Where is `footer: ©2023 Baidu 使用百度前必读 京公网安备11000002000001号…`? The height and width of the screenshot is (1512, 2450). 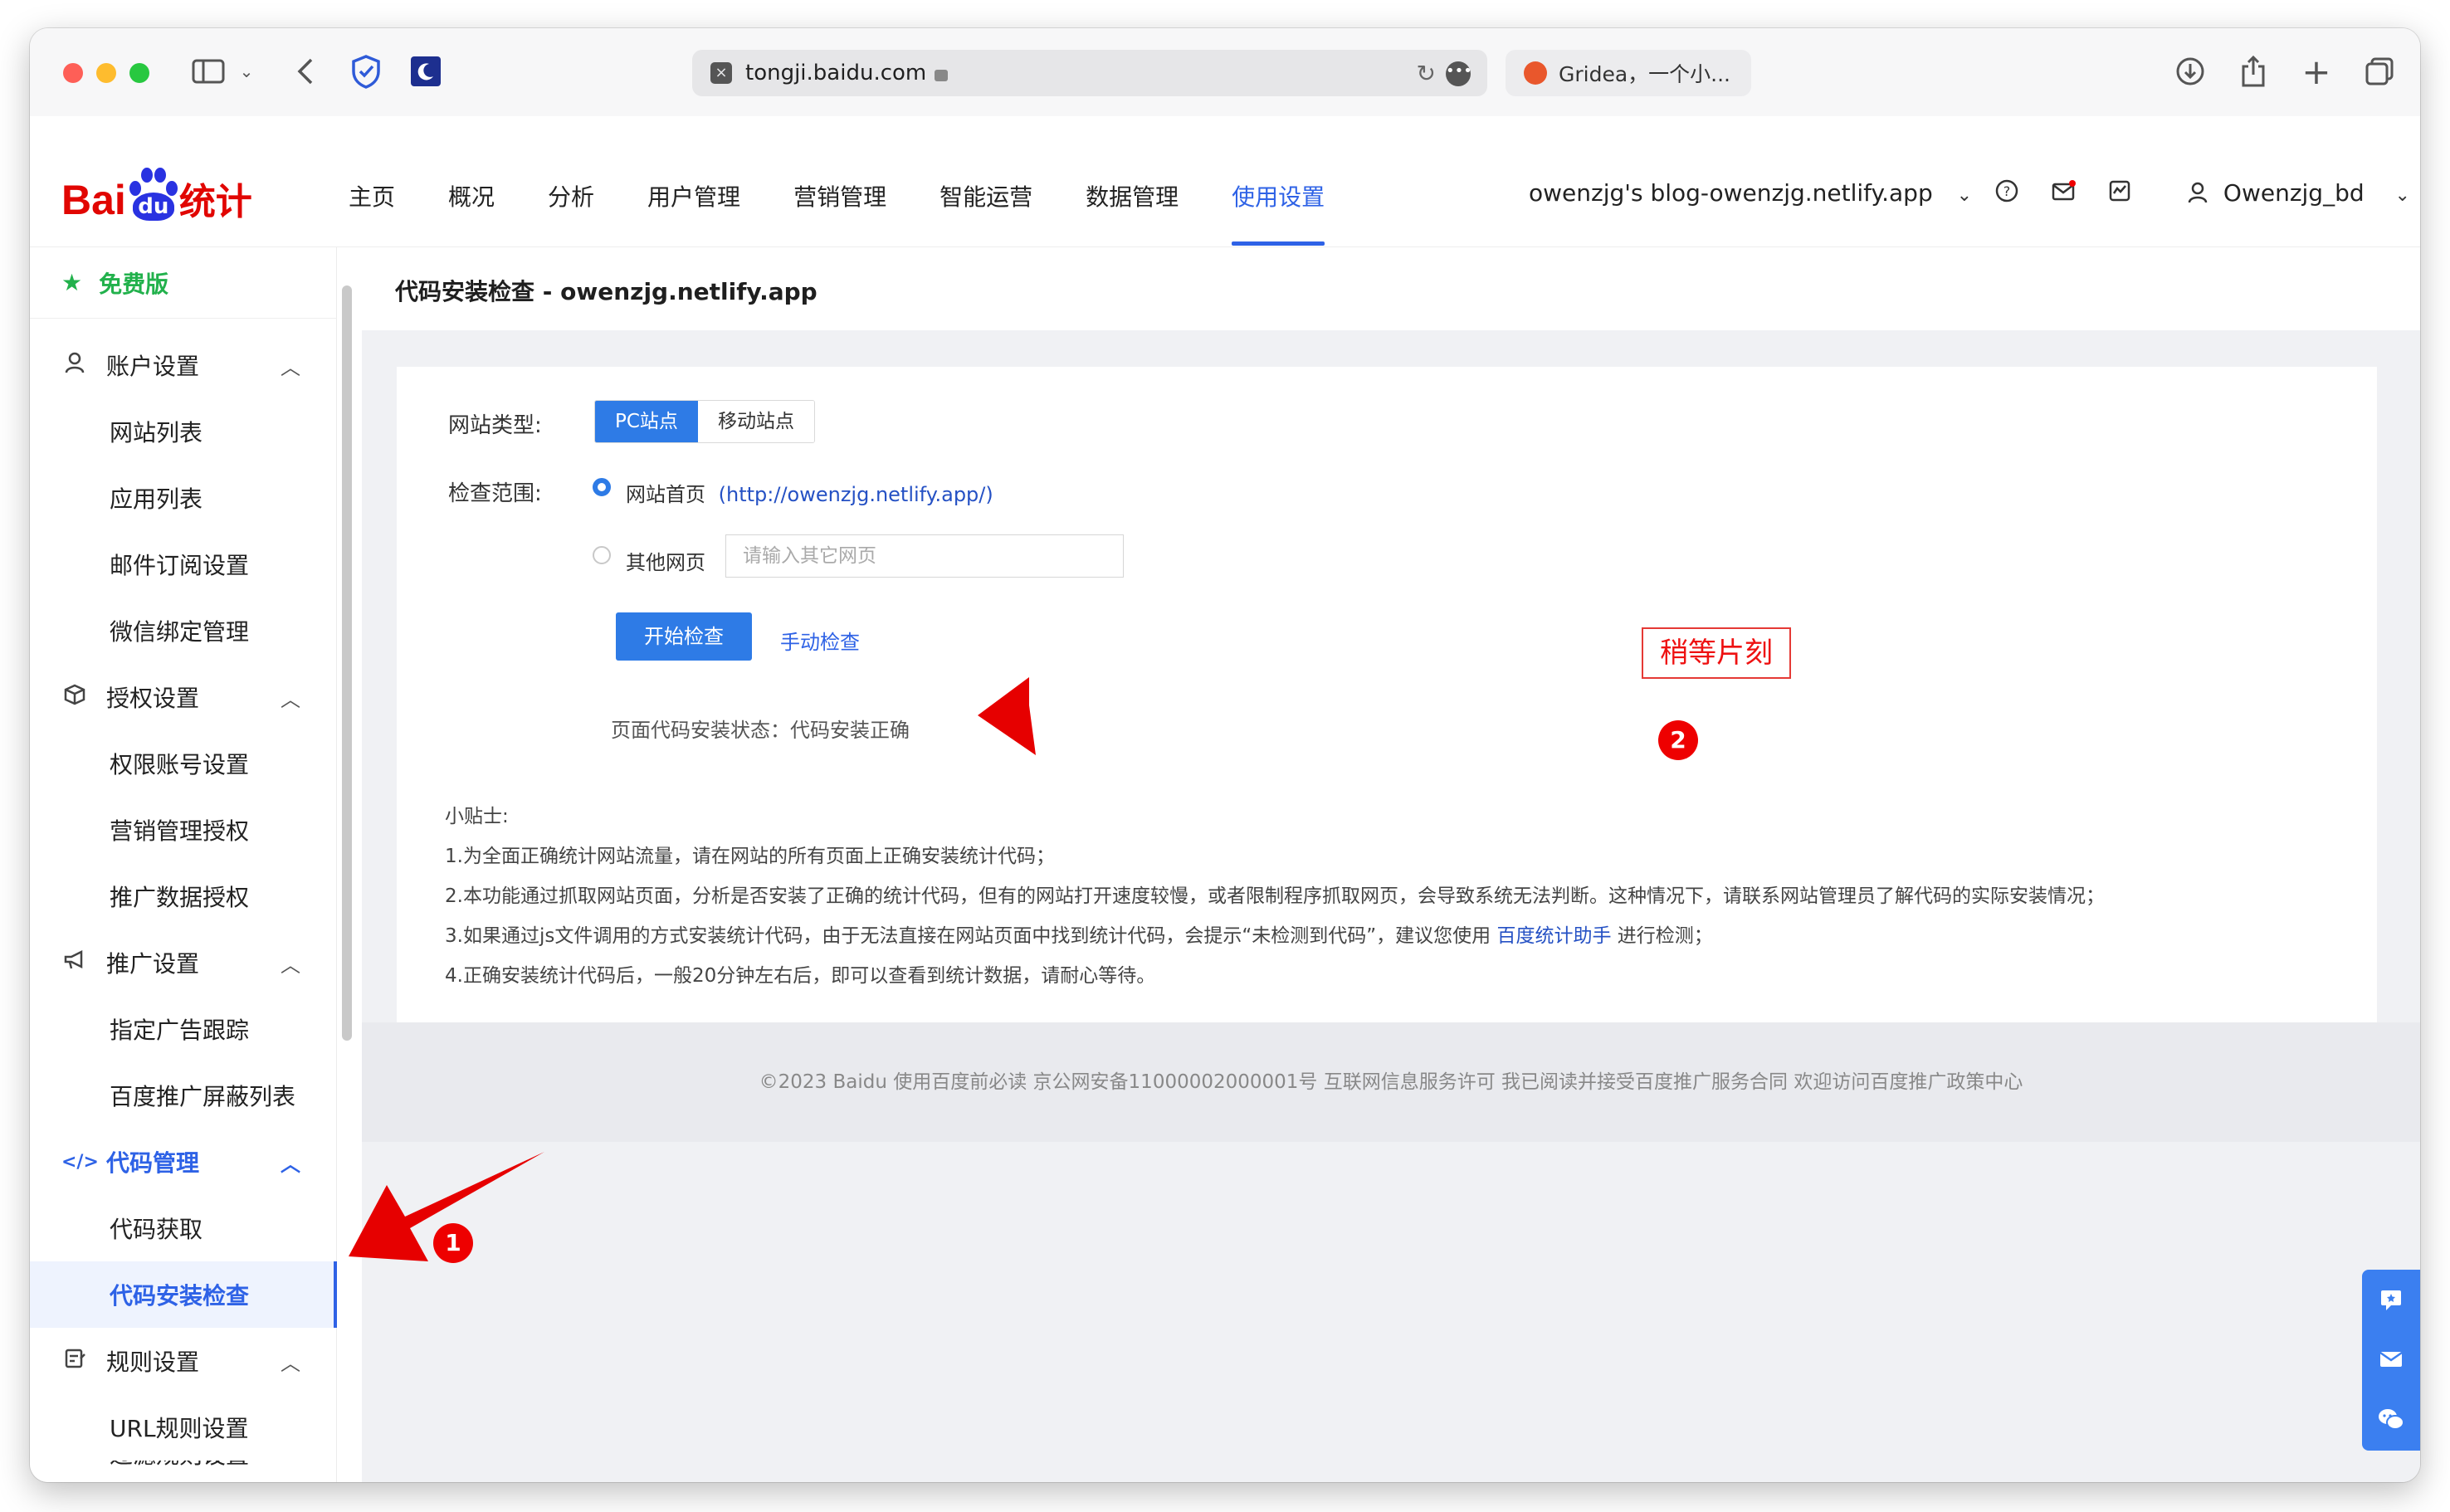
footer: ©2023 Baidu 使用百度前必读 京公网安备11000002000001号… is located at coordinates (1391, 1082).